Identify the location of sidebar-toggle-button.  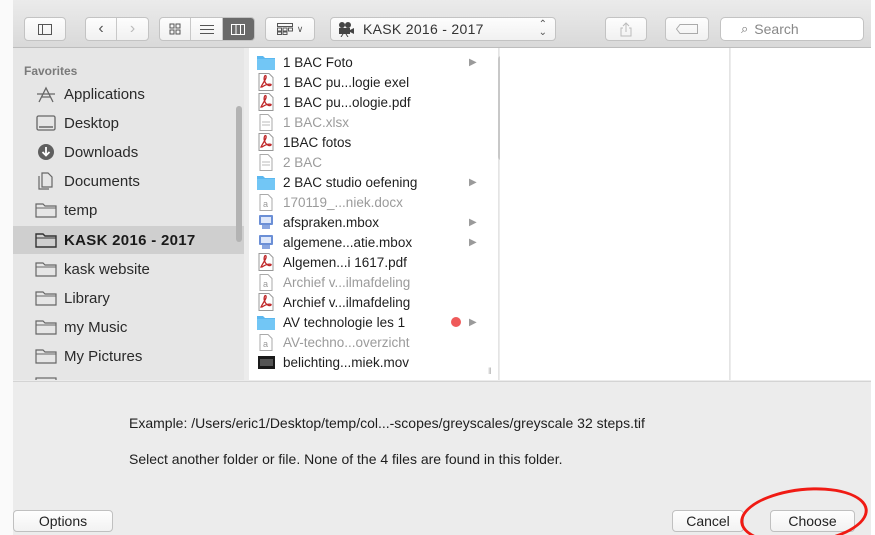
(45, 29).